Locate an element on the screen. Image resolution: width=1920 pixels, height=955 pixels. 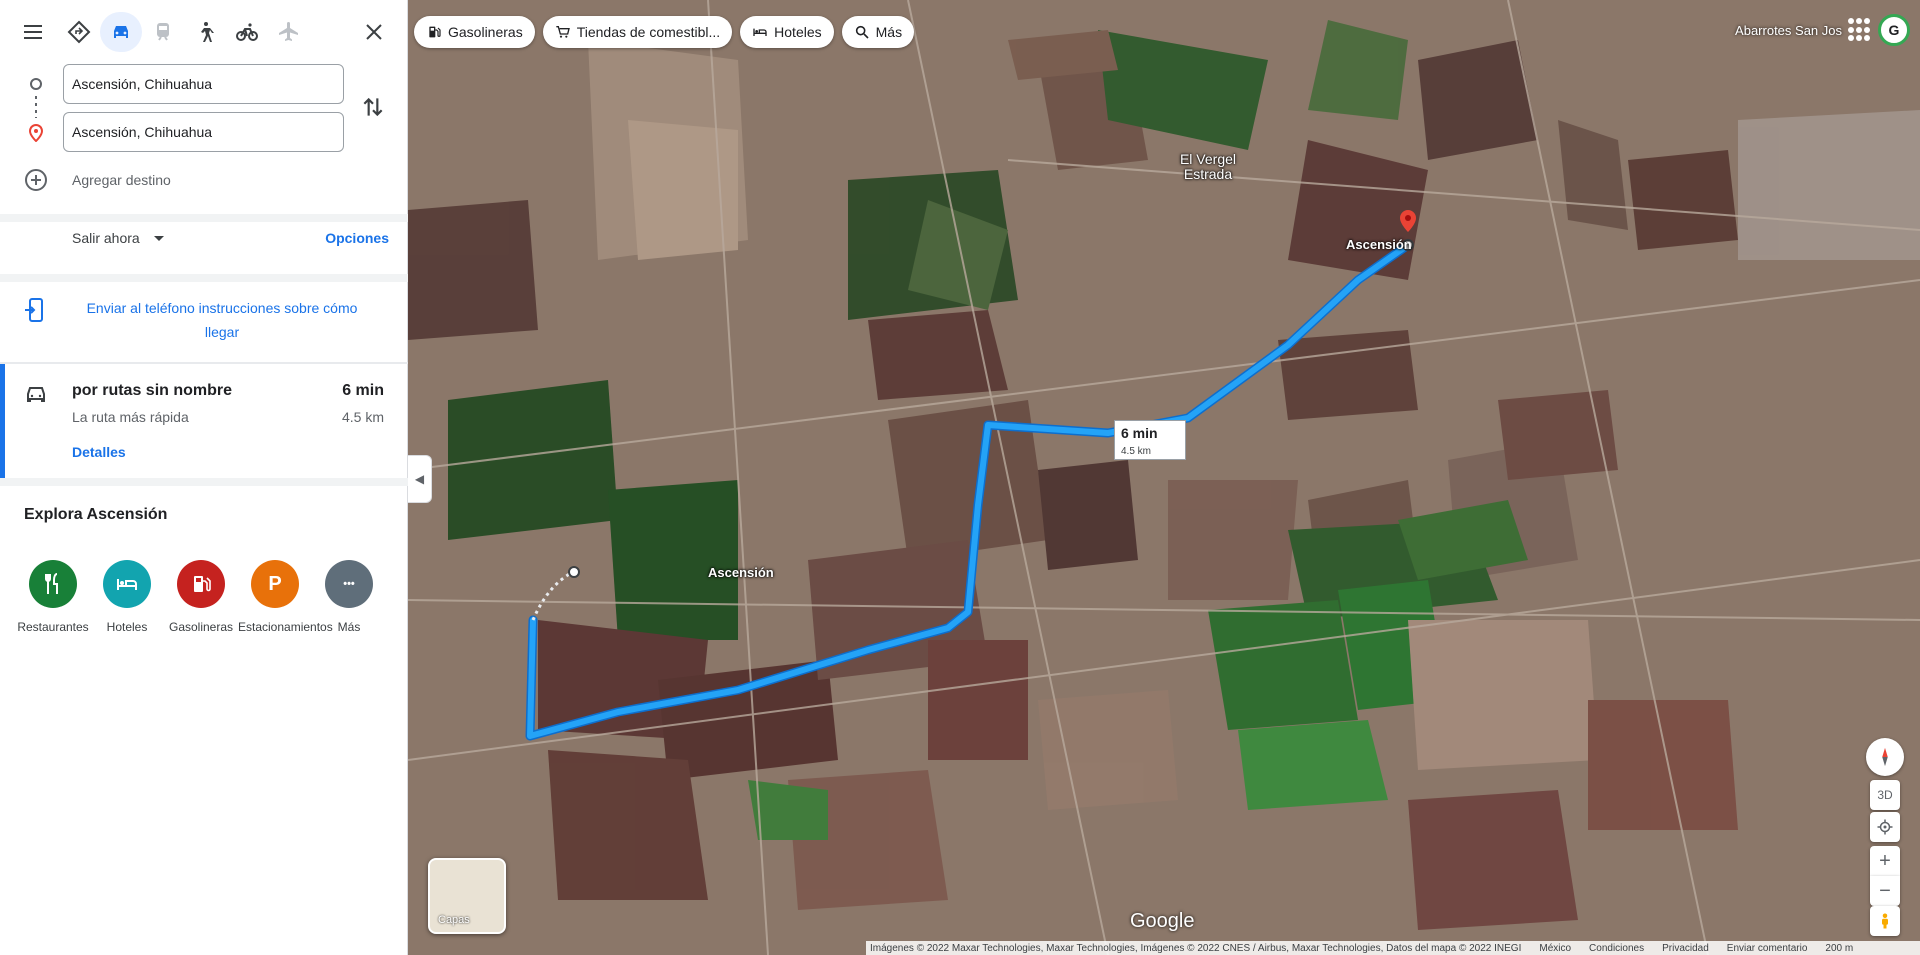
map-place-label: Abarrotes San Jos is located at coordinates (1788, 30).